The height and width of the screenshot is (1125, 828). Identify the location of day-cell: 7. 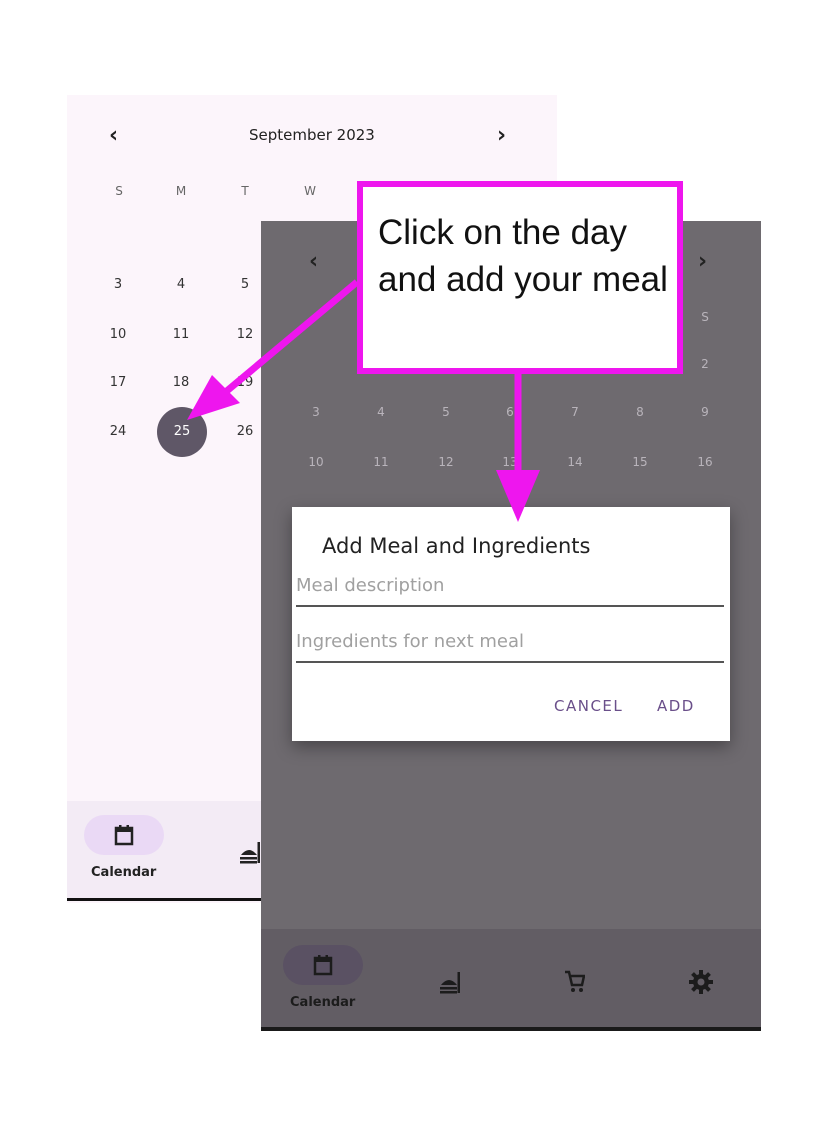
(575, 412).